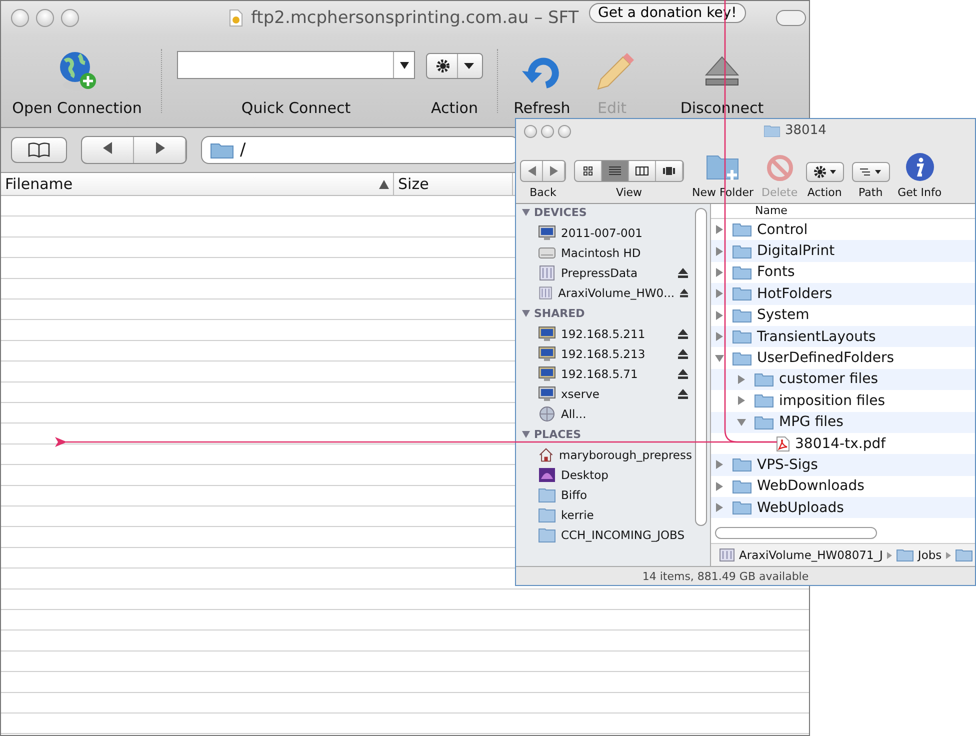 This screenshot has height=736, width=976. I want to click on path-item: AraxiVolume_HW08071_J, so click(811, 555).